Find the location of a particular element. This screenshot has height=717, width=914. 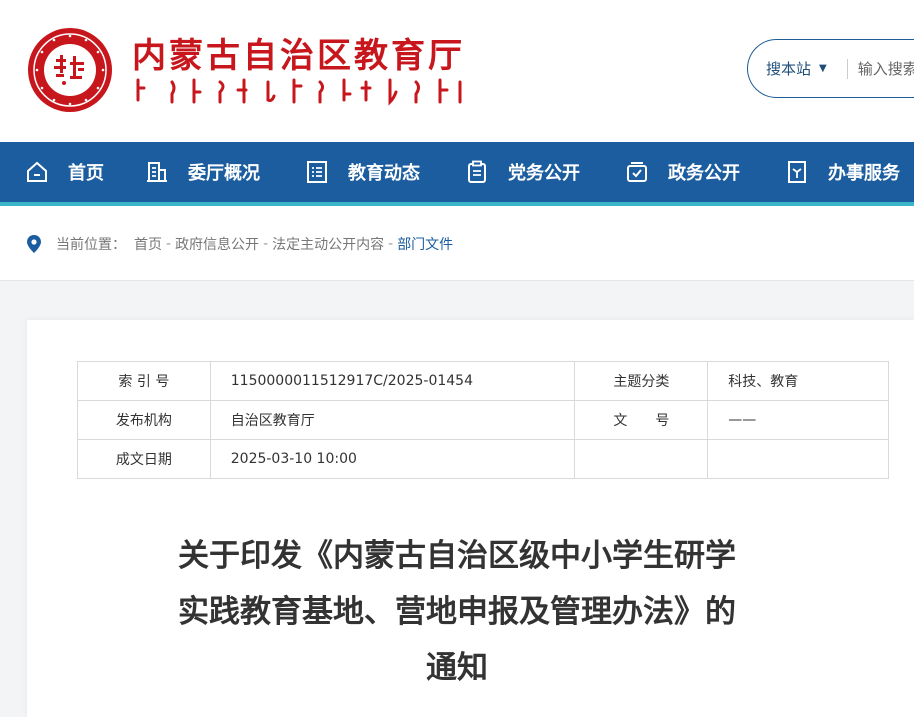

document-title-line: 关于印发《内蒙古自治区级中小学生研学 is located at coordinates (457, 556).